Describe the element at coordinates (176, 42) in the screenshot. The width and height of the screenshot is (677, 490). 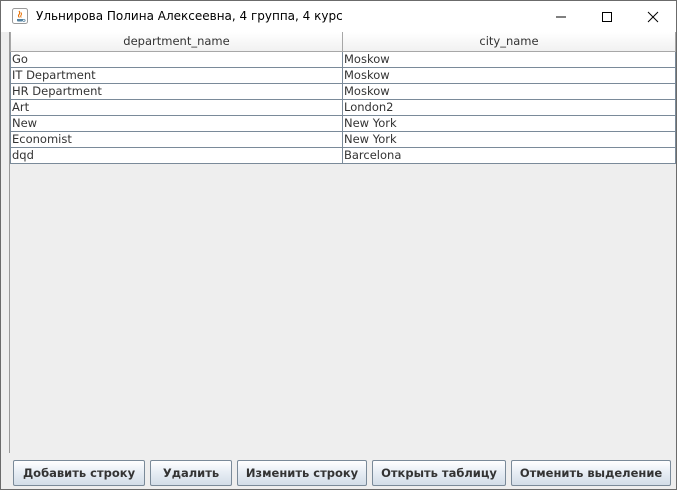
I see `column-header-department-name: department_name` at that location.